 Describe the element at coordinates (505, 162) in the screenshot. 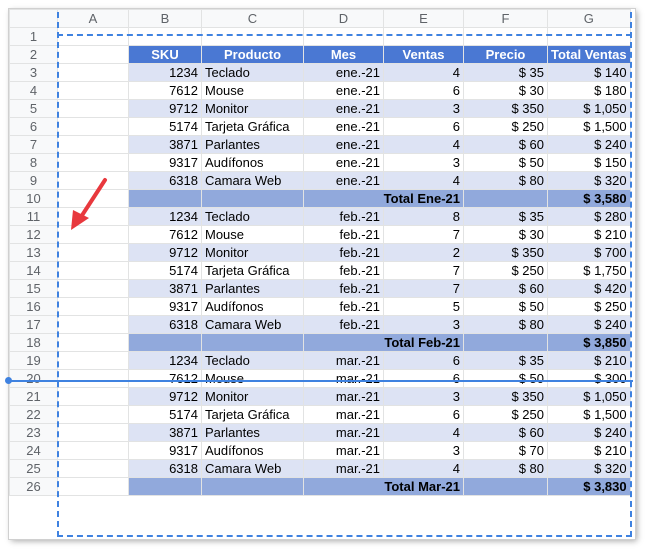

I see `price-cell: $ 50` at that location.